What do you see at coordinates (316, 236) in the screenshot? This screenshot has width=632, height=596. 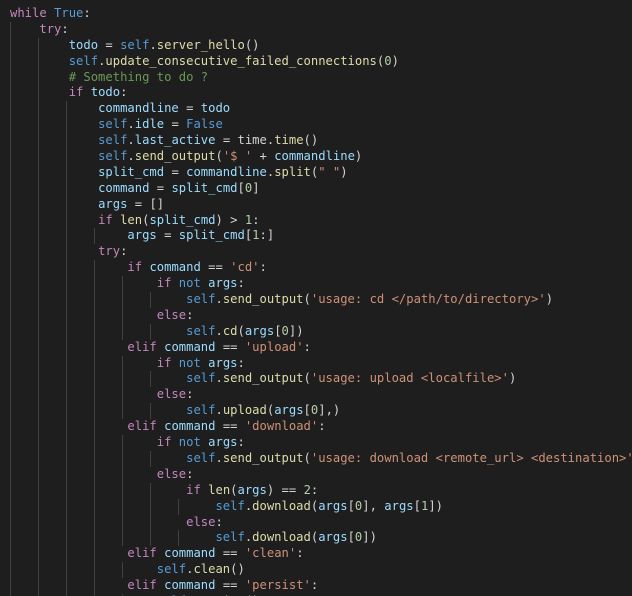 I see `code-line: args = split_cmd[1:]` at bounding box center [316, 236].